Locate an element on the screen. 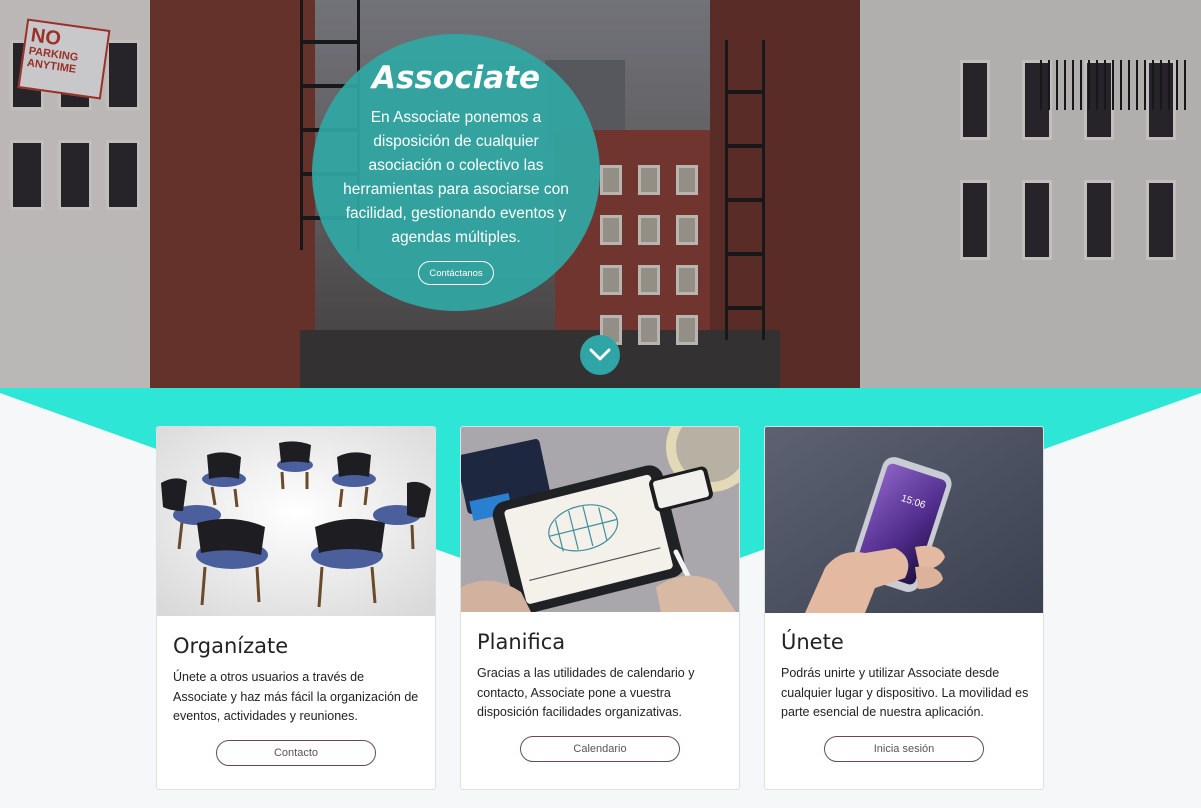 This screenshot has height=808, width=1201. chairs-circle-image is located at coordinates (296, 521).